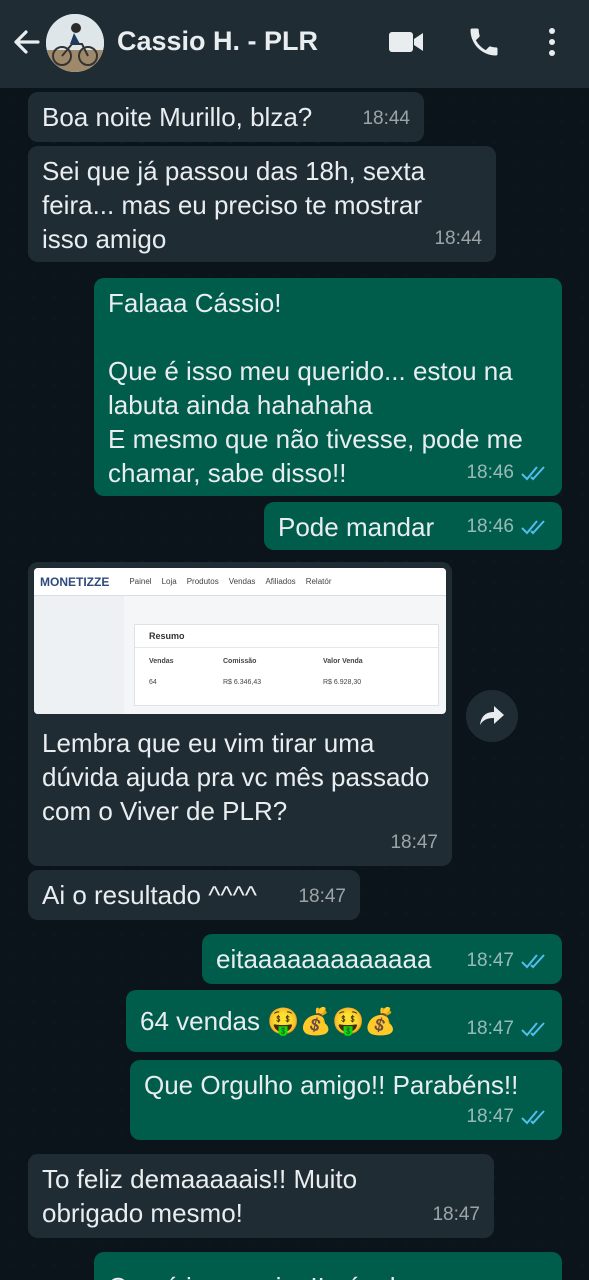 Image resolution: width=589 pixels, height=1280 pixels. Describe the element at coordinates (161, 661) in the screenshot. I see `image-col-header: Vendas` at that location.